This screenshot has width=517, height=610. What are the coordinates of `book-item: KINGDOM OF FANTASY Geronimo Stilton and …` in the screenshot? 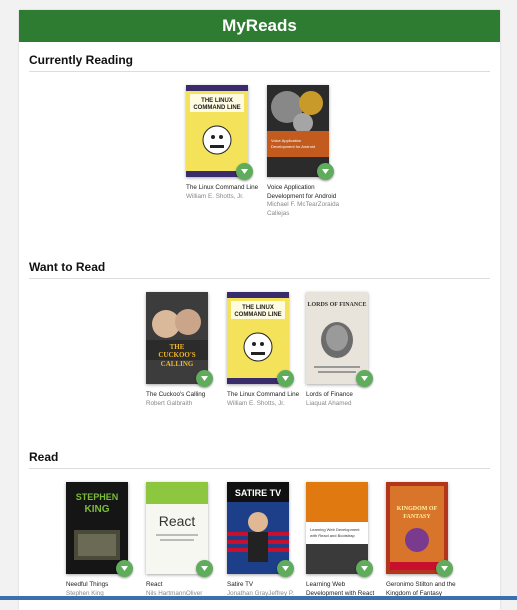 It's located at (423, 540).